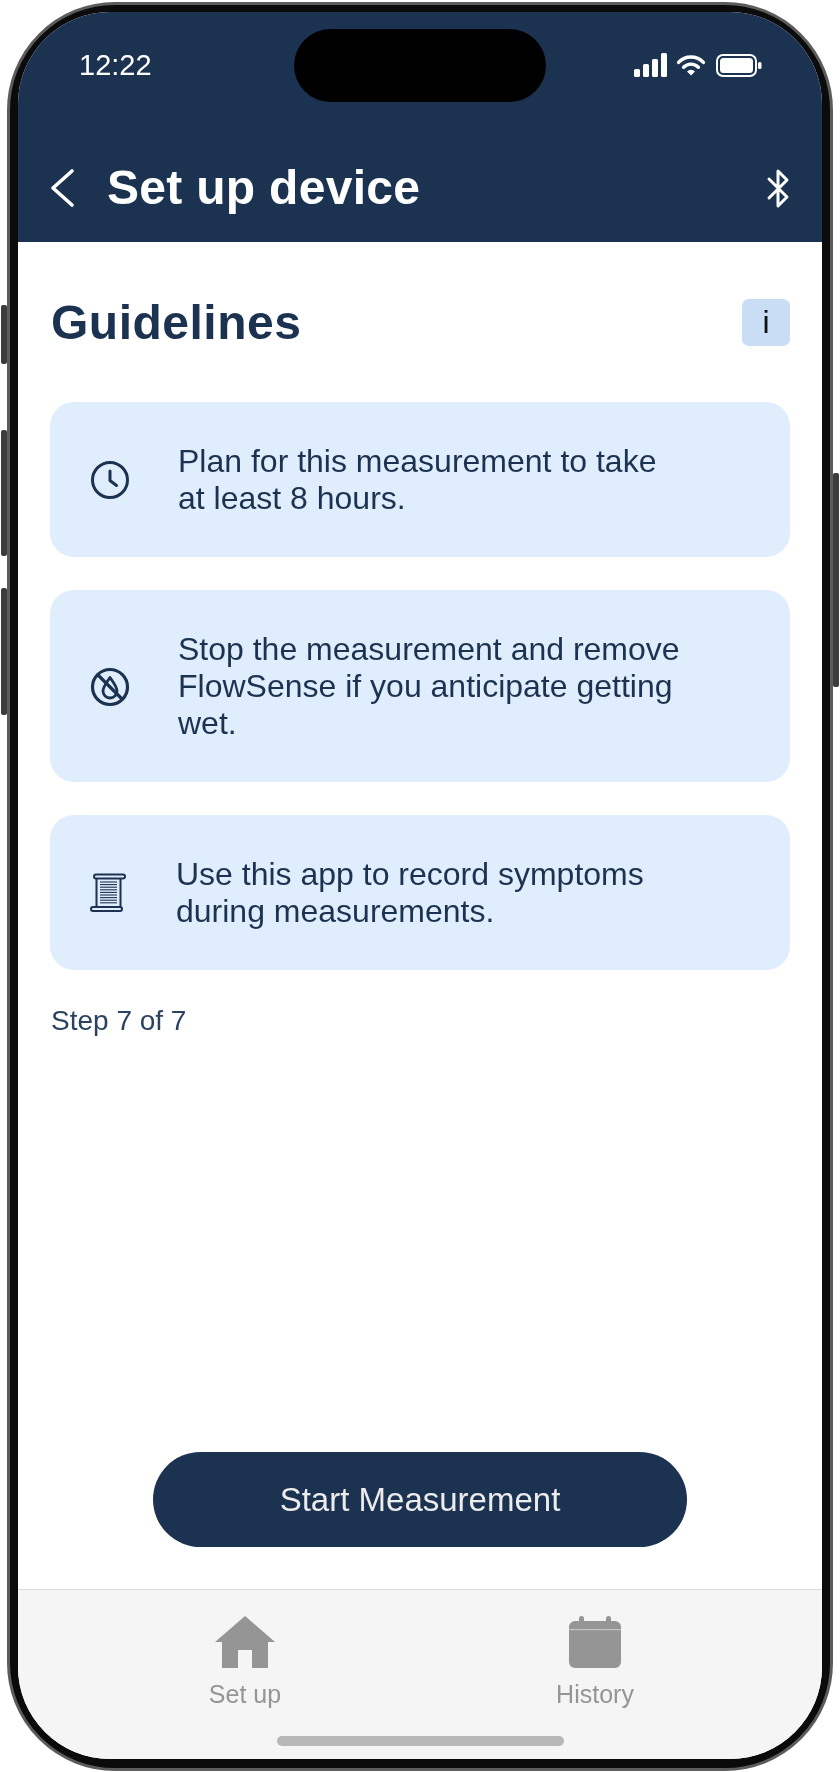 The image size is (840, 1772). What do you see at coordinates (119, 1021) in the screenshot?
I see `step-indicator: Step 7 of 7` at bounding box center [119, 1021].